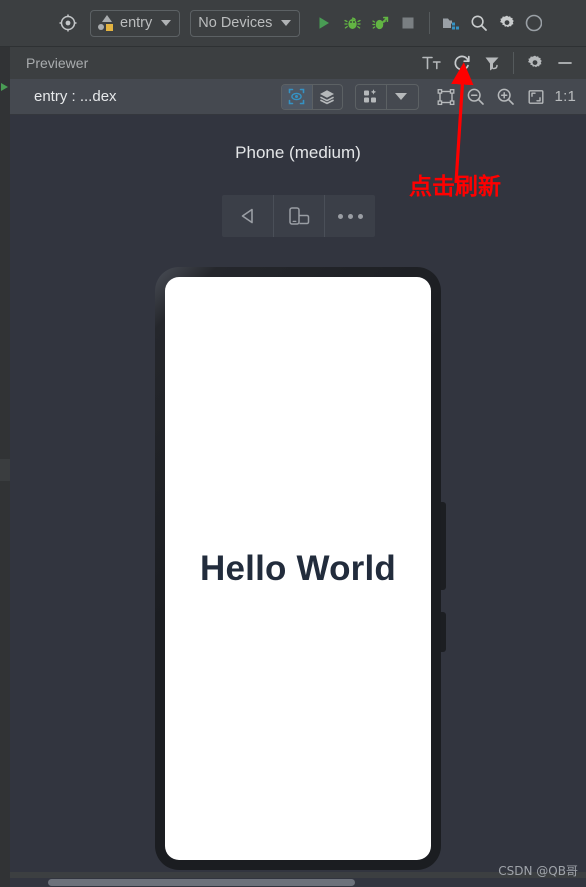 The height and width of the screenshot is (887, 586). Describe the element at coordinates (298, 63) in the screenshot. I see `previewer-header: Previewer` at that location.